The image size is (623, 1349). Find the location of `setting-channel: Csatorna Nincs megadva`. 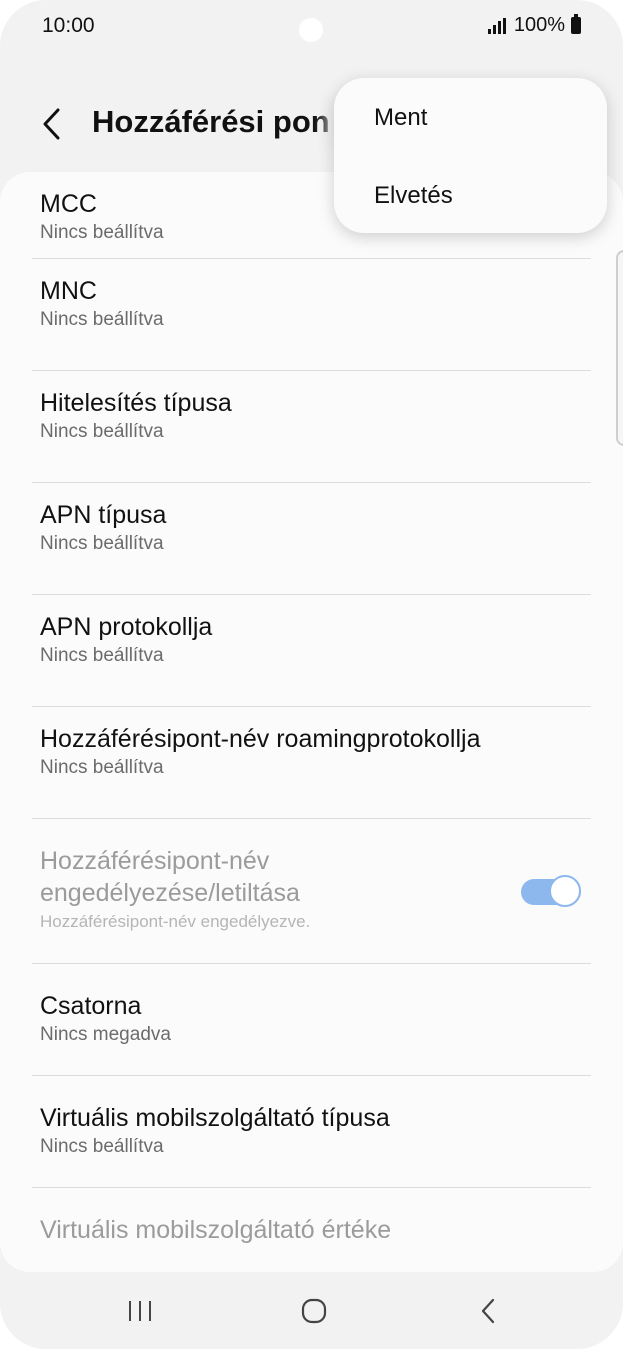

setting-channel: Csatorna Nincs megadva is located at coordinates (311, 1020).